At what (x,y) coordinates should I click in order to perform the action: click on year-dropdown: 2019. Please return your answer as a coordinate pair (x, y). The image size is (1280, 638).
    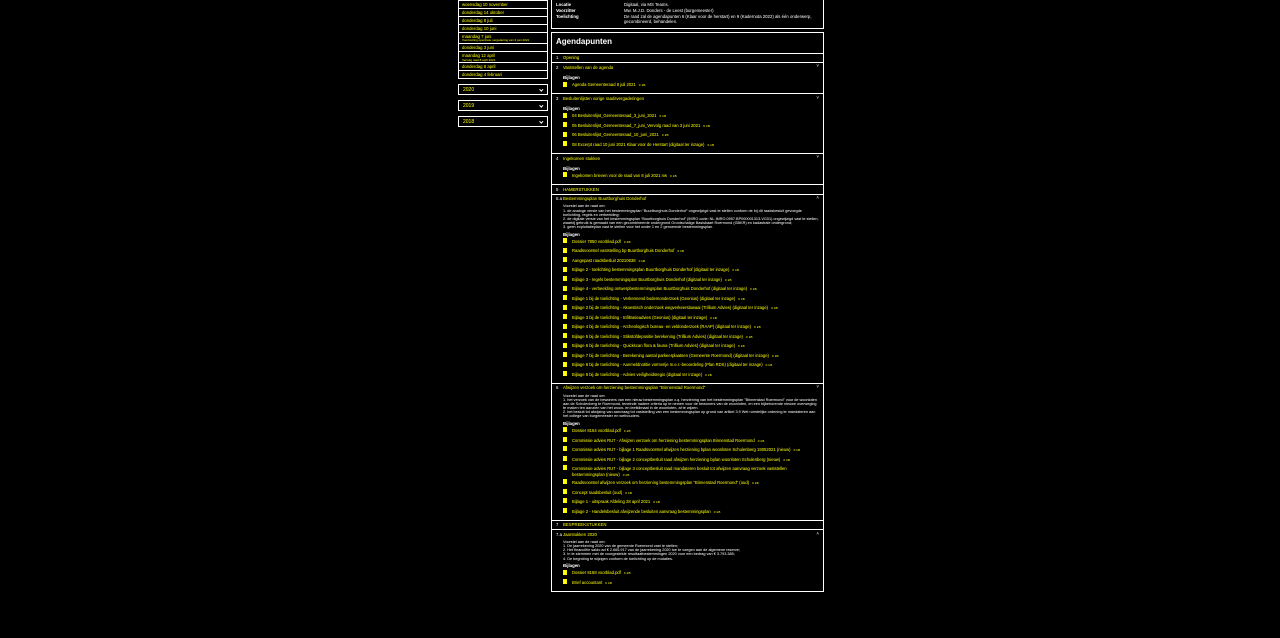
    Looking at the image, I should click on (503, 106).